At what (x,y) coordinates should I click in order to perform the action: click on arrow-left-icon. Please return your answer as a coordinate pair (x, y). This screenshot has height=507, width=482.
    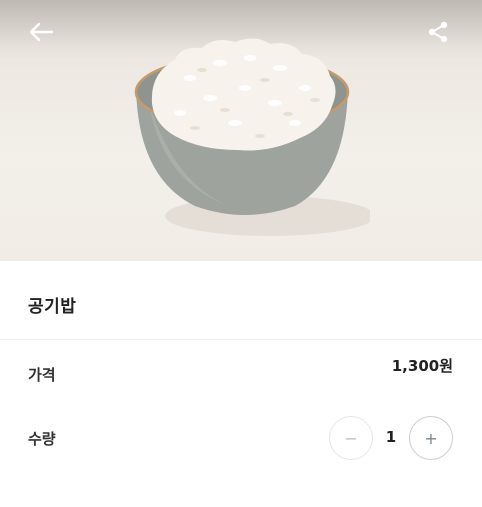
    Looking at the image, I should click on (41, 32).